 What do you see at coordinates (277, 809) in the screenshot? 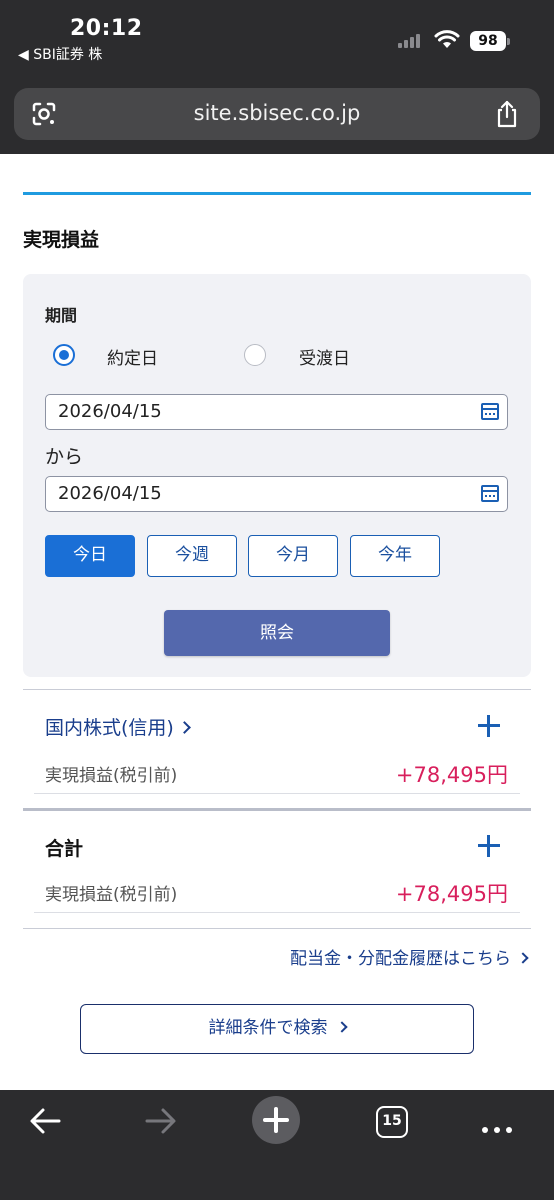
I see `total-divider` at bounding box center [277, 809].